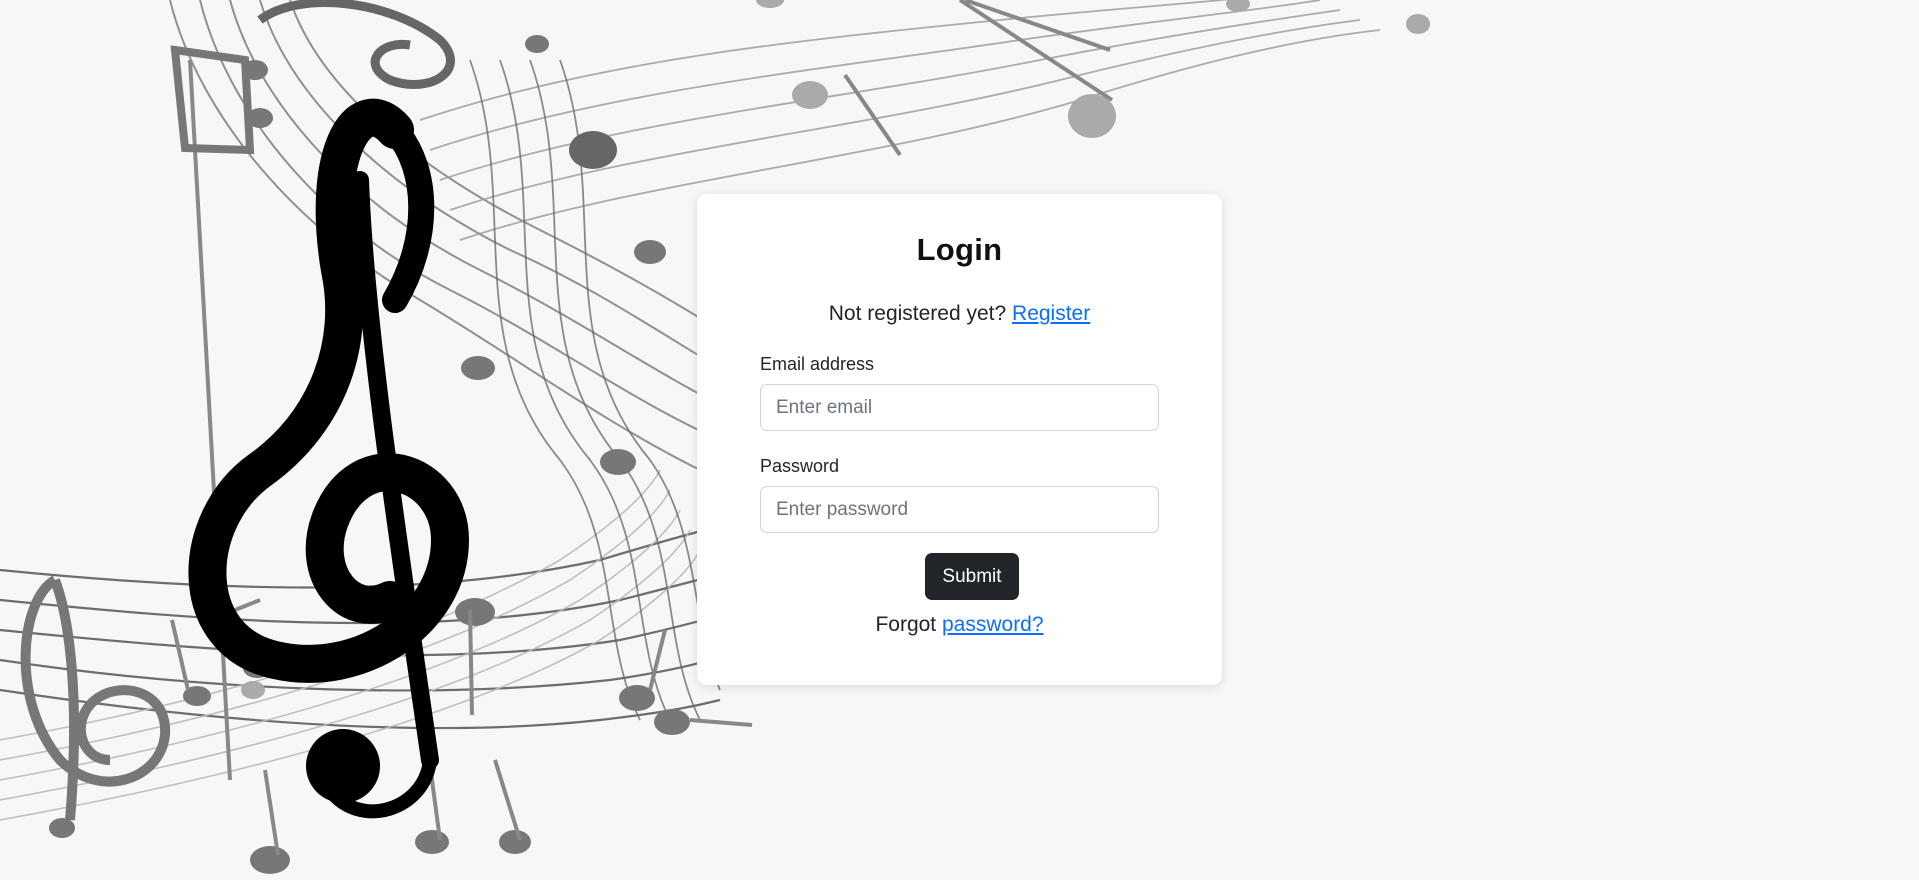 The image size is (1919, 880). Describe the element at coordinates (920, 313) in the screenshot. I see `register-prompt-text: Not registered yet?` at that location.